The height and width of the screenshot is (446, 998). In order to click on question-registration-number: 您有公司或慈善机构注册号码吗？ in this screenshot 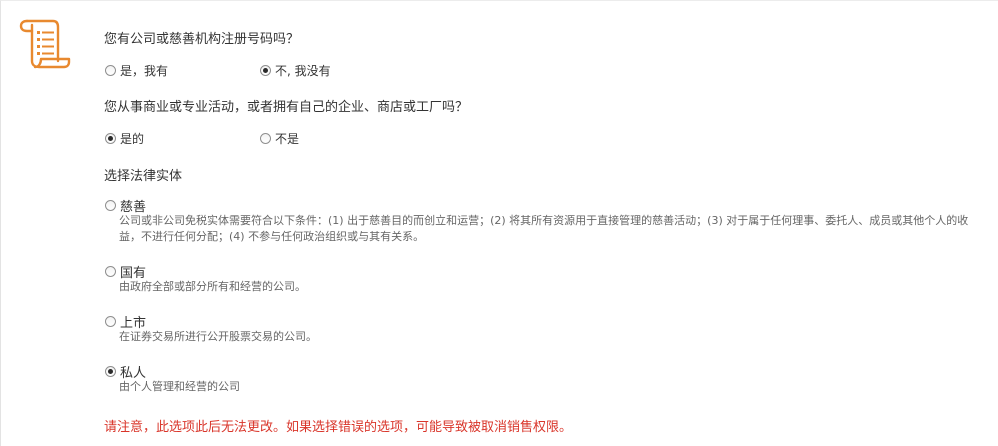, I will do `click(202, 39)`.